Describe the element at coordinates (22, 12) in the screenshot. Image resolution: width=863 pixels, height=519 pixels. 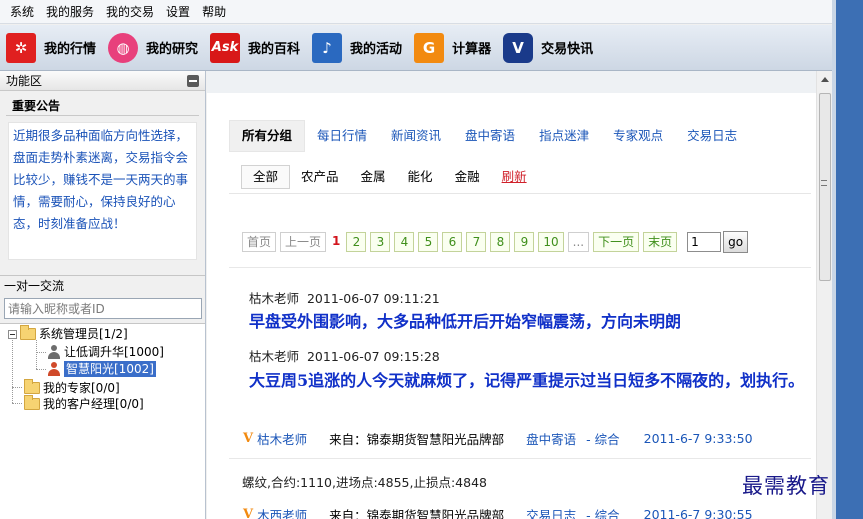
I see `menu-system: 系统` at that location.